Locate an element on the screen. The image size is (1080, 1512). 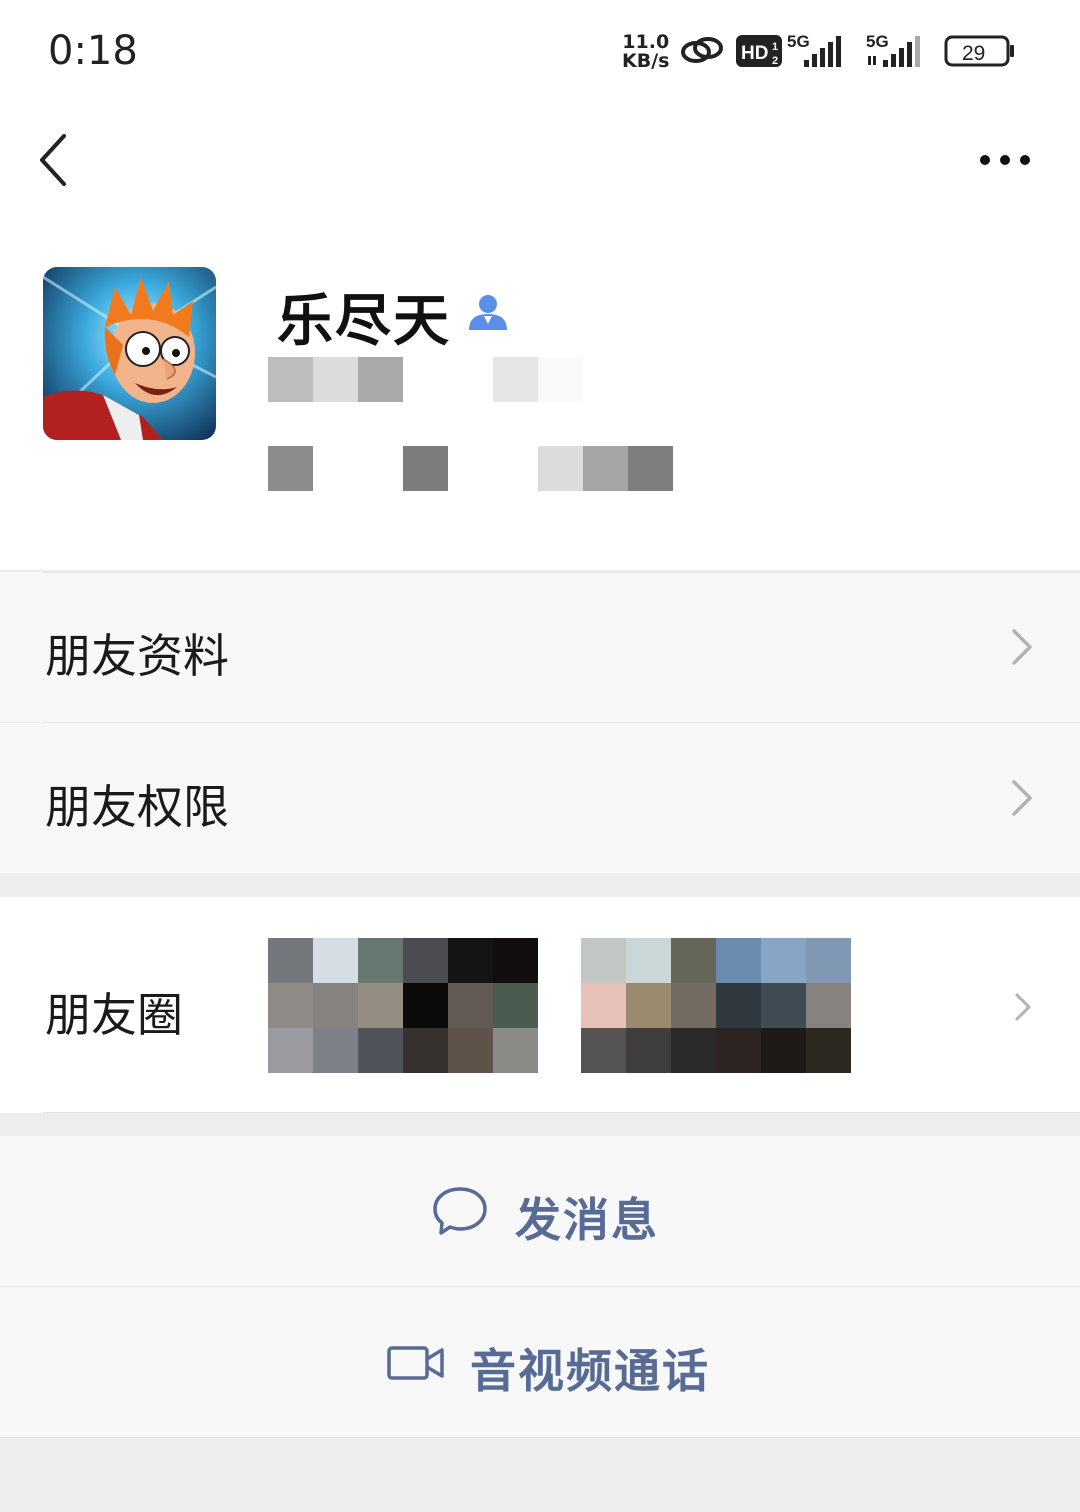
more-options-button is located at coordinates (1005, 160).